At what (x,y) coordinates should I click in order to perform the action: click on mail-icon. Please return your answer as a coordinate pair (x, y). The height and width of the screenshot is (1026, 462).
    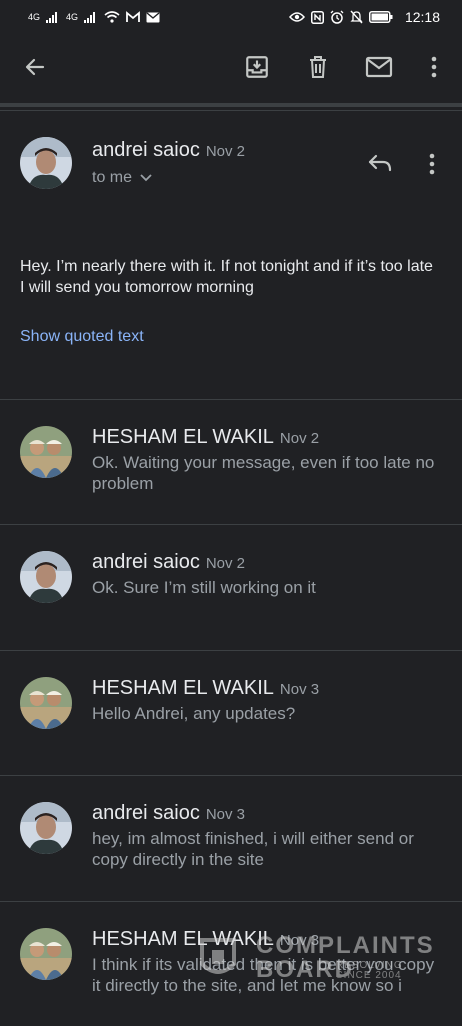
    Looking at the image, I should click on (379, 67).